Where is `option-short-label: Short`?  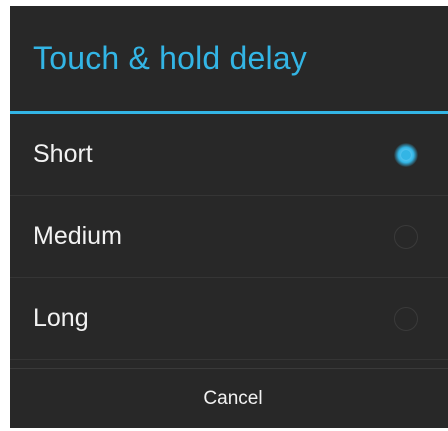 option-short-label: Short is located at coordinates (63, 154).